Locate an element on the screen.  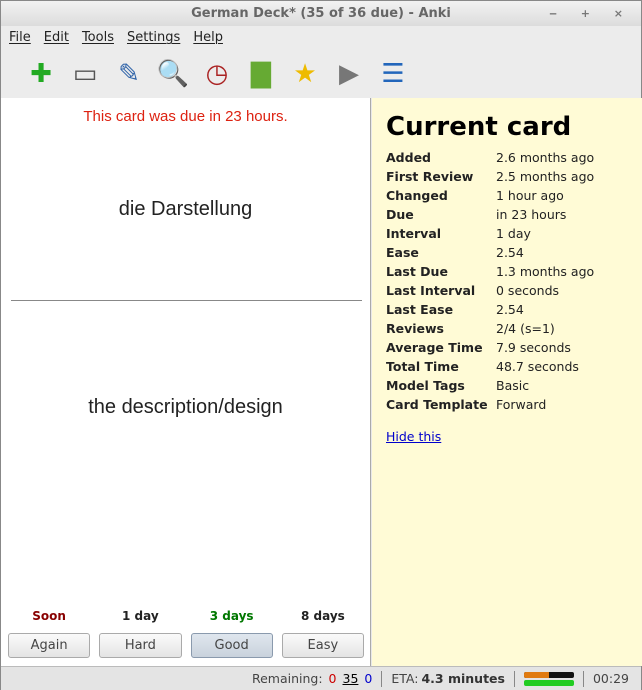
info-value: 0 seconds is located at coordinates (528, 290).